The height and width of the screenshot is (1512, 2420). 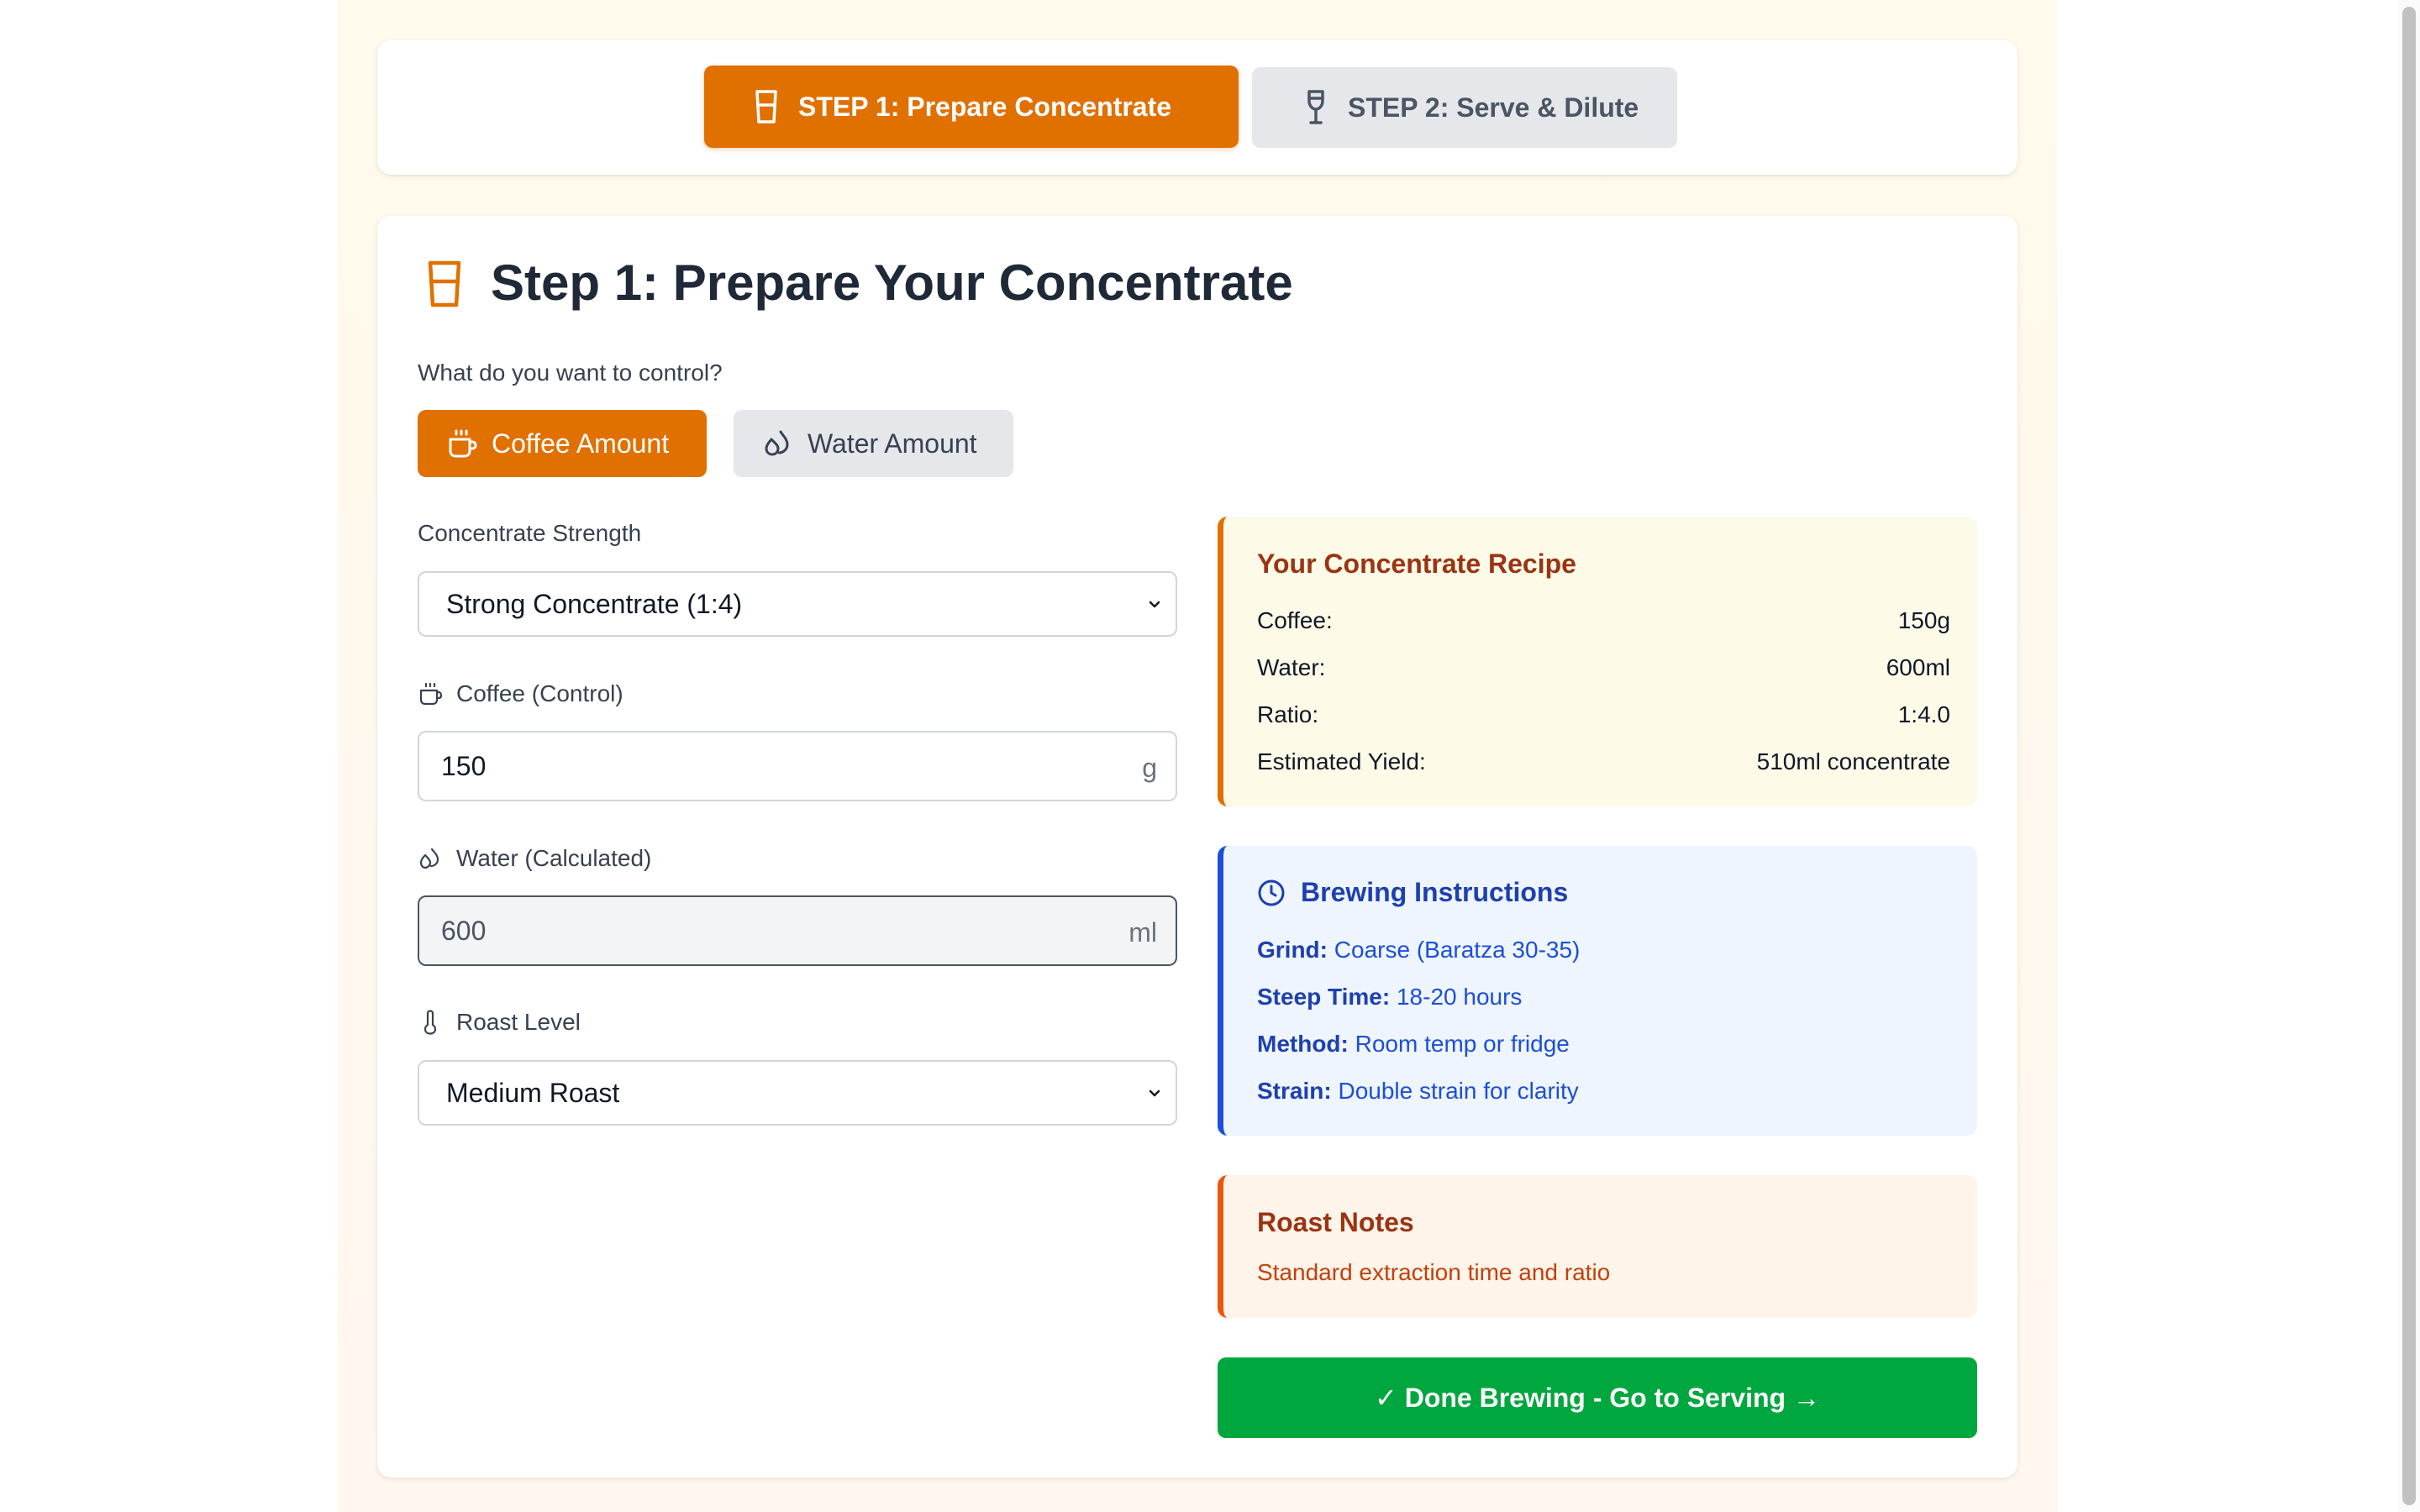 I want to click on recipe-key: Water:, so click(x=1291, y=667).